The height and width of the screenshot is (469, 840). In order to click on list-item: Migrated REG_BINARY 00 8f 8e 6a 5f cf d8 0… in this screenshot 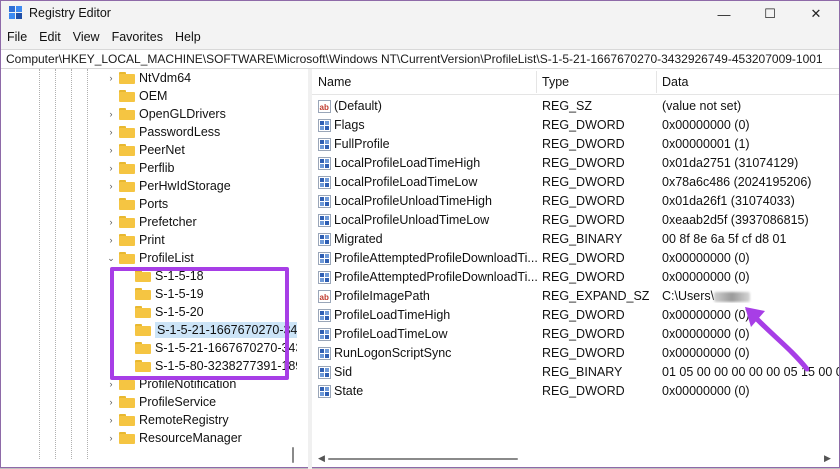, I will do `click(575, 239)`.